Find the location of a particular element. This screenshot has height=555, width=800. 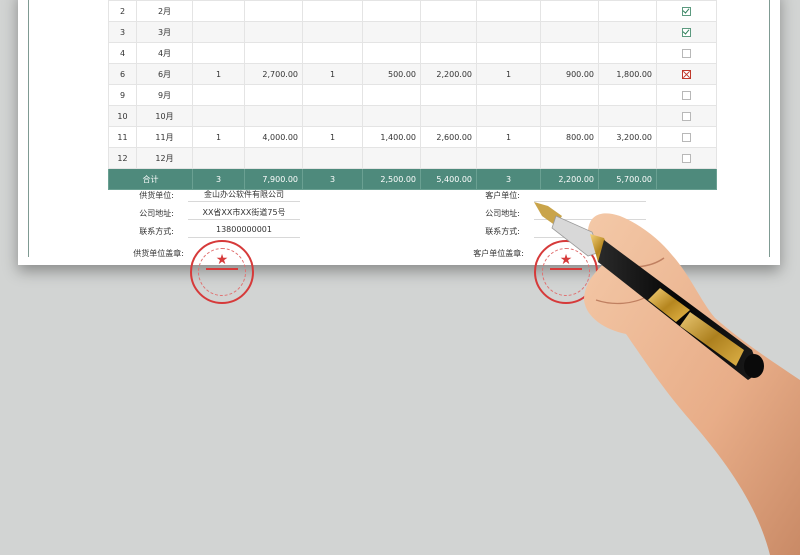

supplier-unit-label: 供货单位: is located at coordinates (156, 195).